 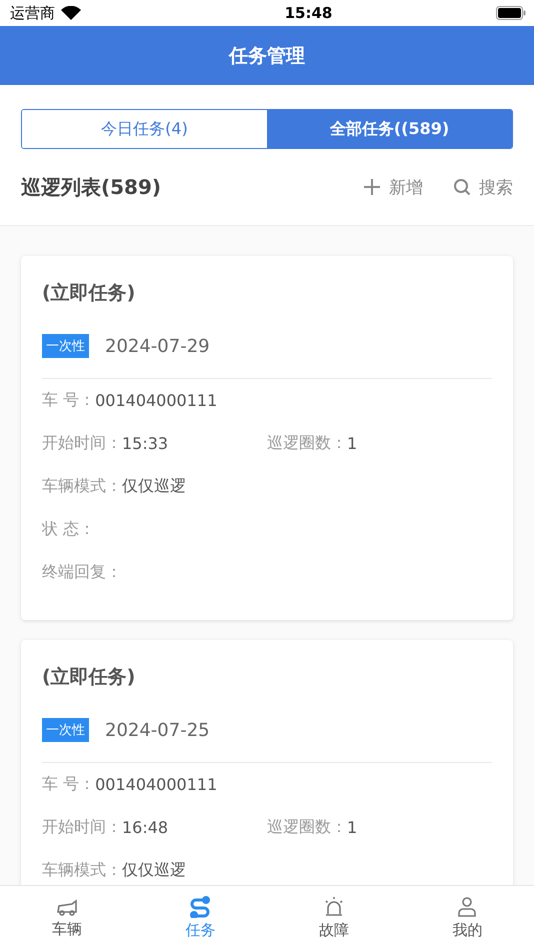 I want to click on page-title: 任务管理, so click(x=267, y=56).